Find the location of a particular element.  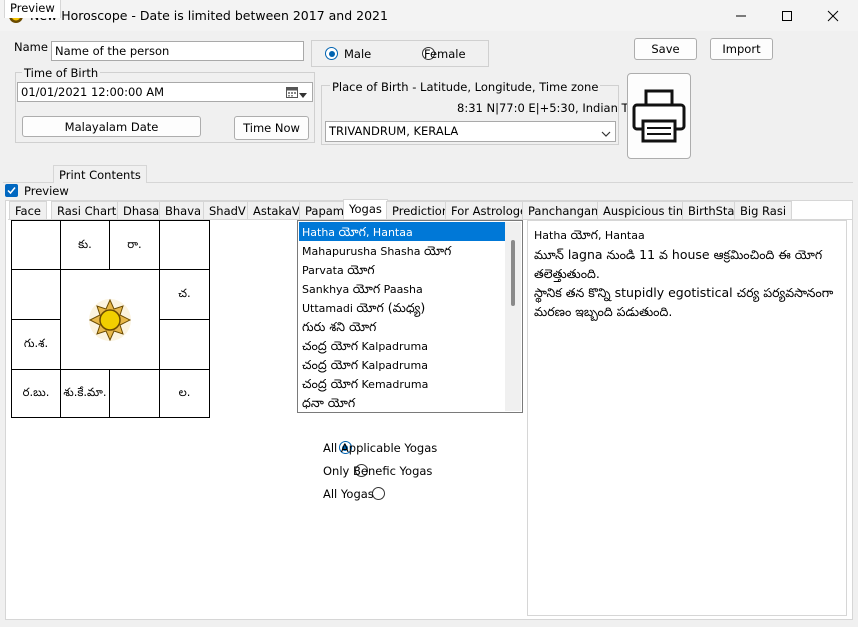

yoga-item: Parvata యోగ is located at coordinates (402, 269).